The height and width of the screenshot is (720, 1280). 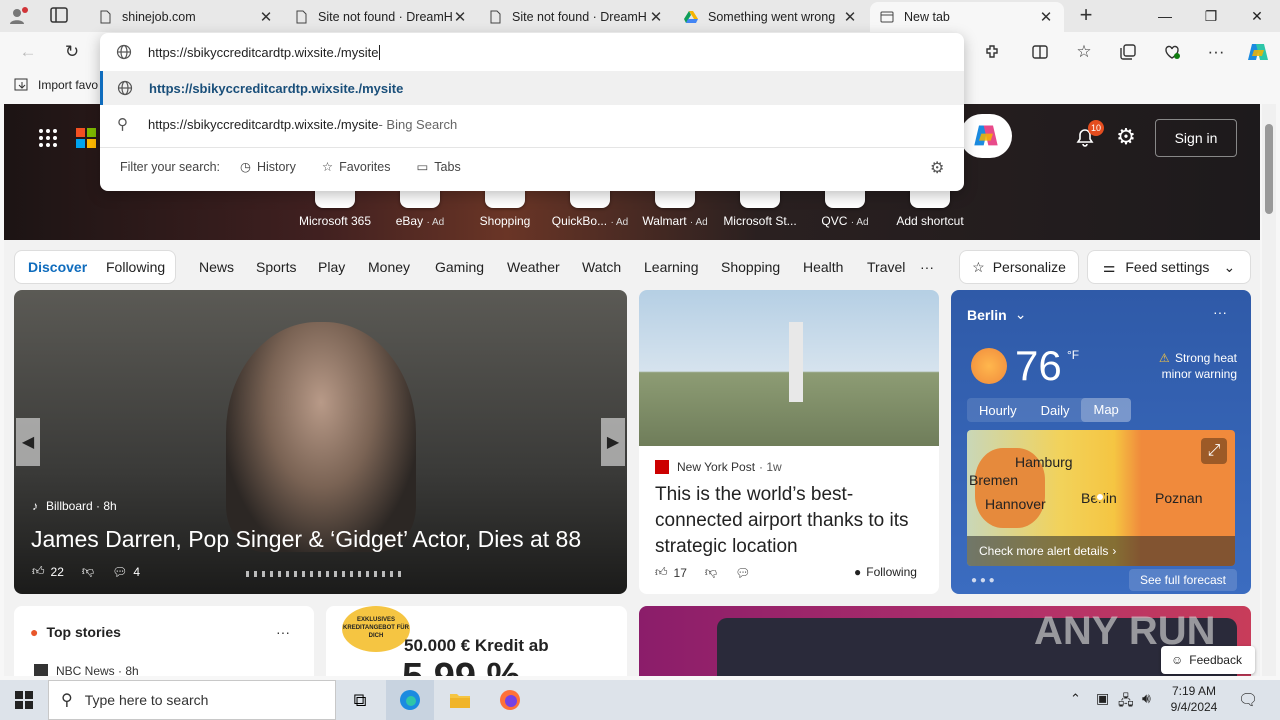 What do you see at coordinates (1089, 135) in the screenshot?
I see `notifications-bell-icon: 10` at bounding box center [1089, 135].